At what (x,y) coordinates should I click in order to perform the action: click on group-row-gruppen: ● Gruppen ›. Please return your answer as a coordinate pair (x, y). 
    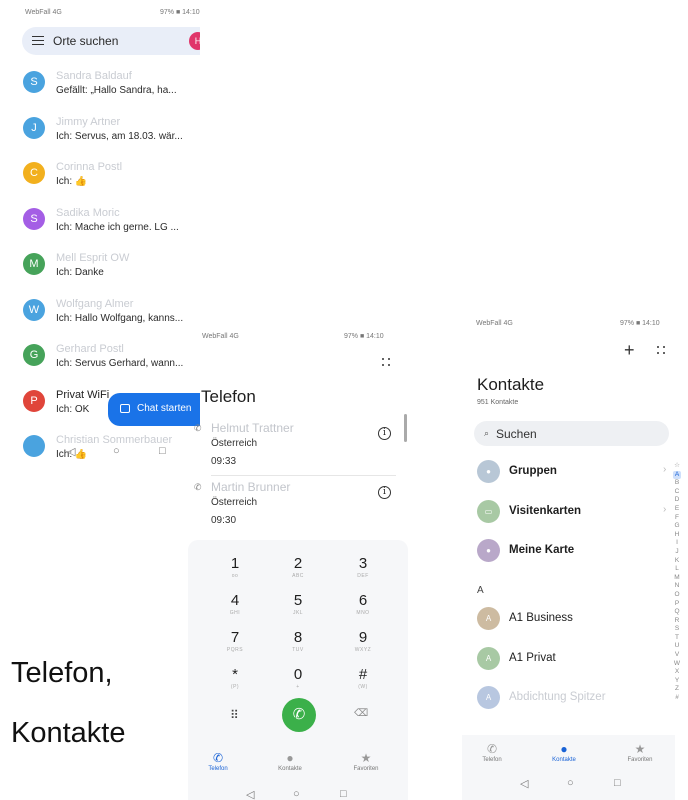
    Looking at the image, I should click on (574, 473).